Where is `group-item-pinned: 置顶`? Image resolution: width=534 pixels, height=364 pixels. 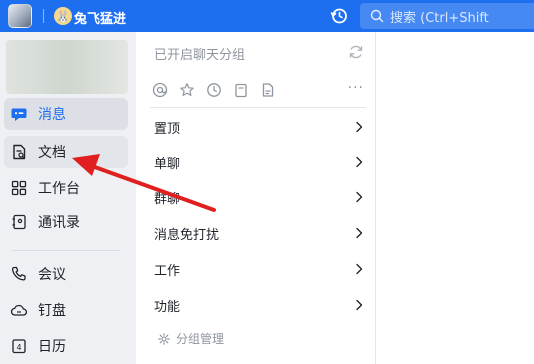
group-item-pinned: 置顶 is located at coordinates (259, 127).